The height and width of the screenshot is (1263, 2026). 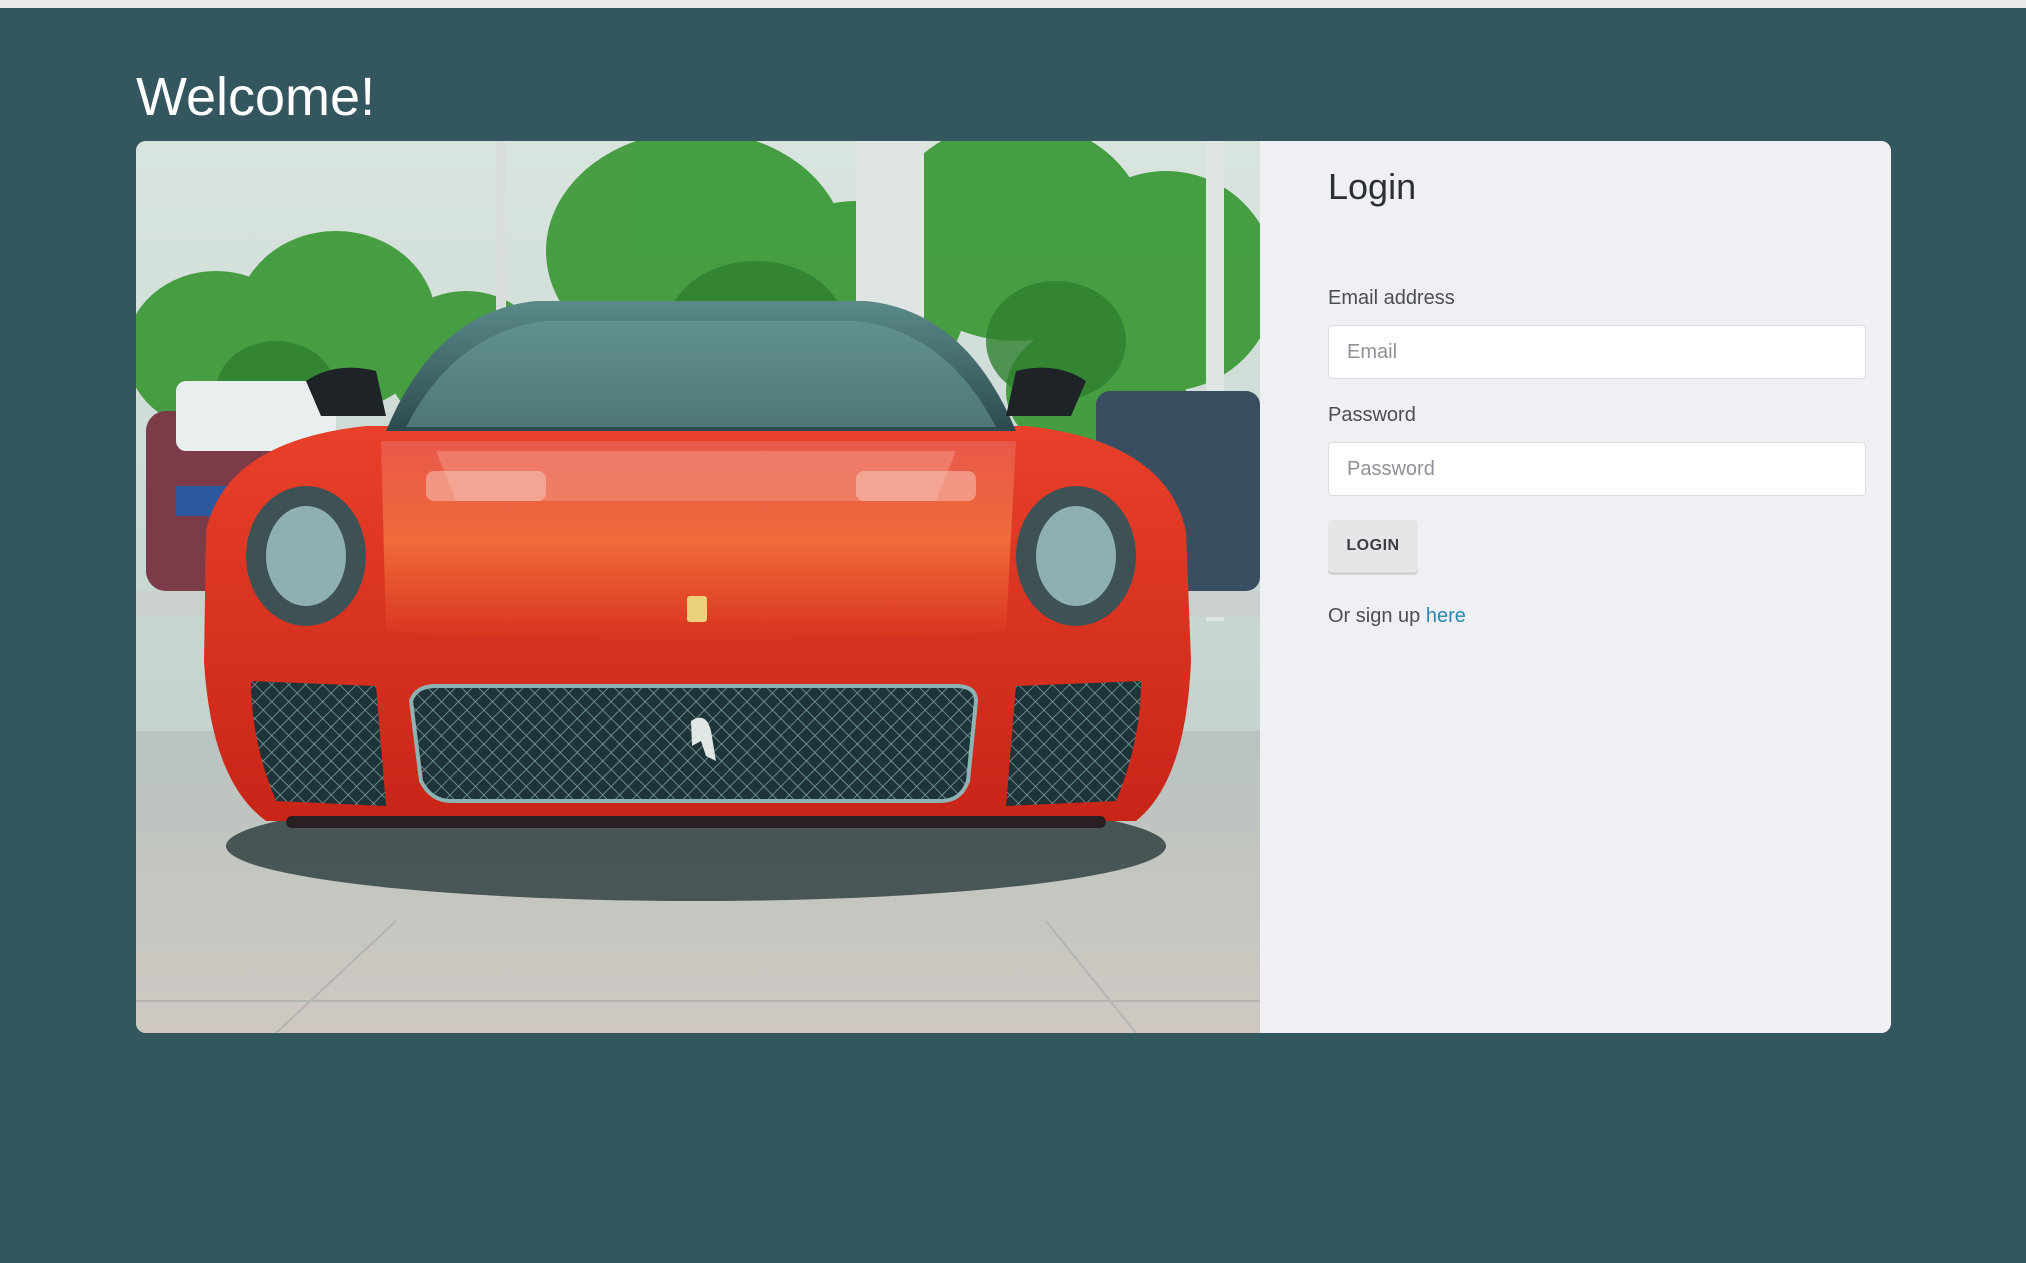 I want to click on signup-link: here, so click(x=1446, y=616).